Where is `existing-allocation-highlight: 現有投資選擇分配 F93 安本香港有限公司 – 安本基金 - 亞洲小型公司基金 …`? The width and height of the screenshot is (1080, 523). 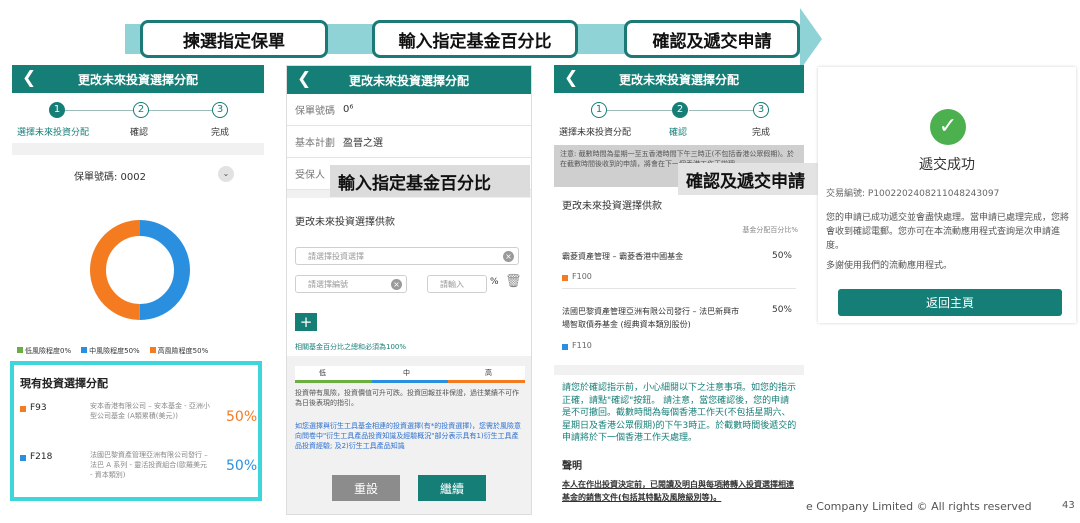 existing-allocation-highlight: 現有投資選擇分配 F93 安本香港有限公司 – 安本基金 - 亞洲小型公司基金 … is located at coordinates (136, 431).